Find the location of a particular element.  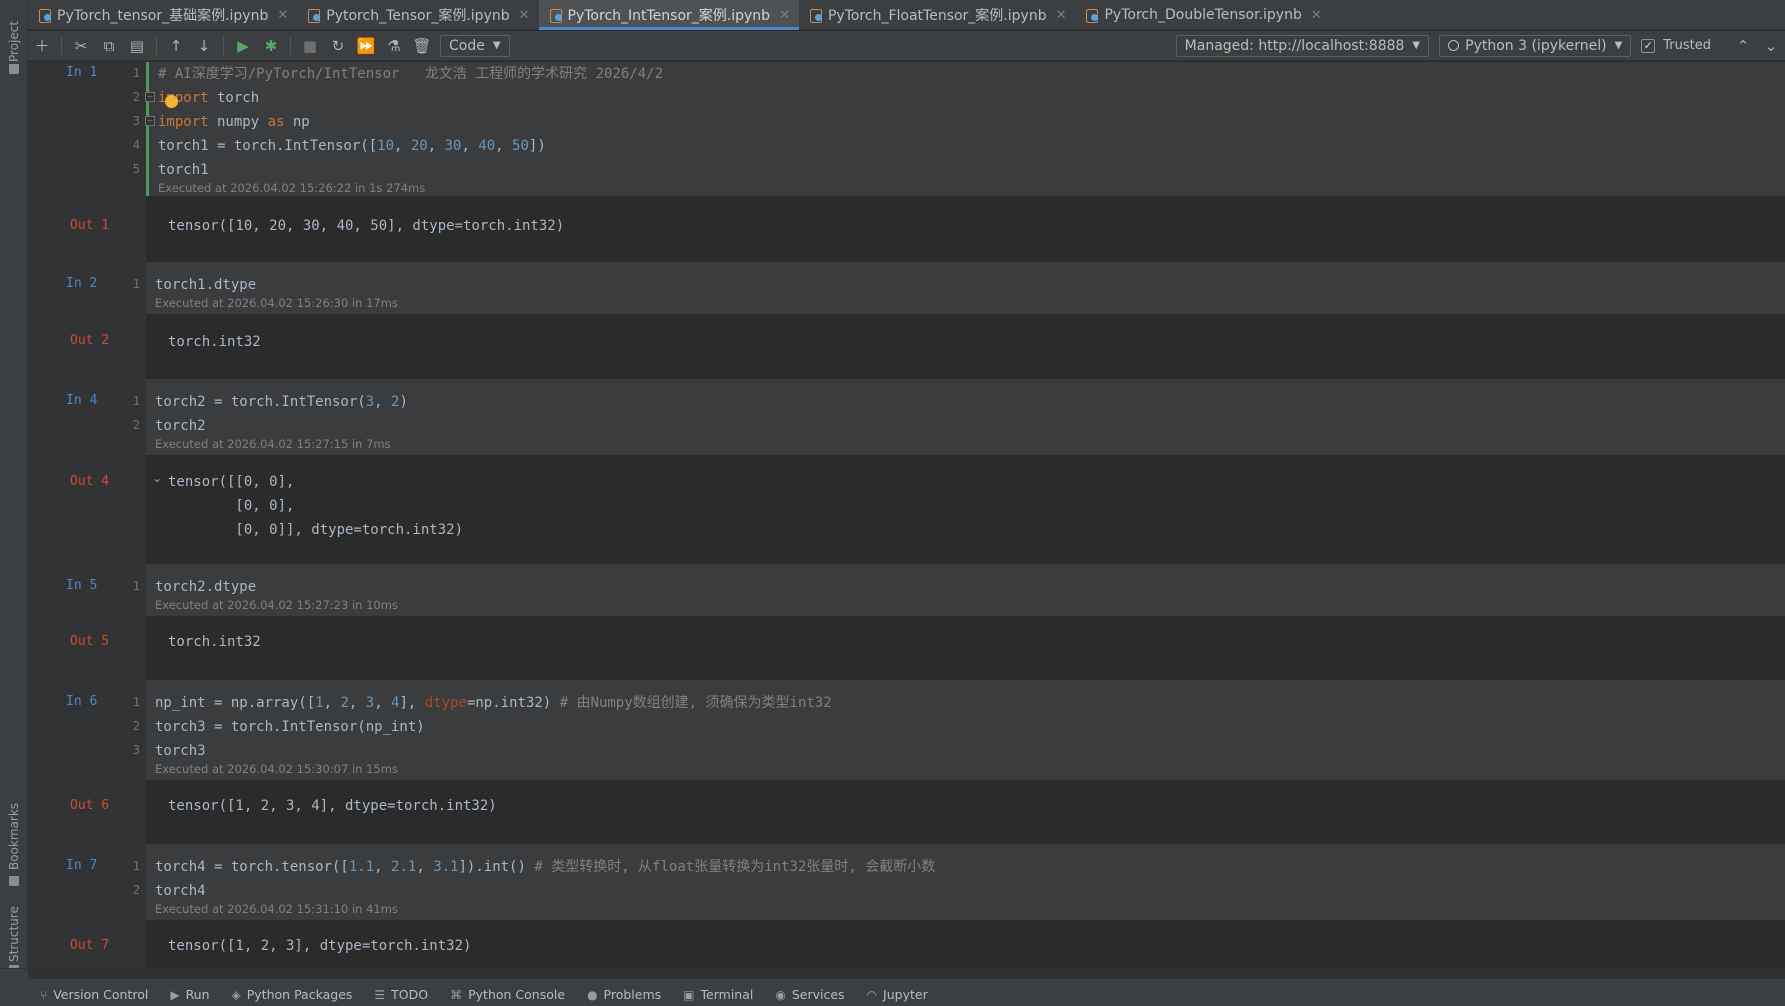

cell-out-prompt: Out 5 is located at coordinates (90, 641).